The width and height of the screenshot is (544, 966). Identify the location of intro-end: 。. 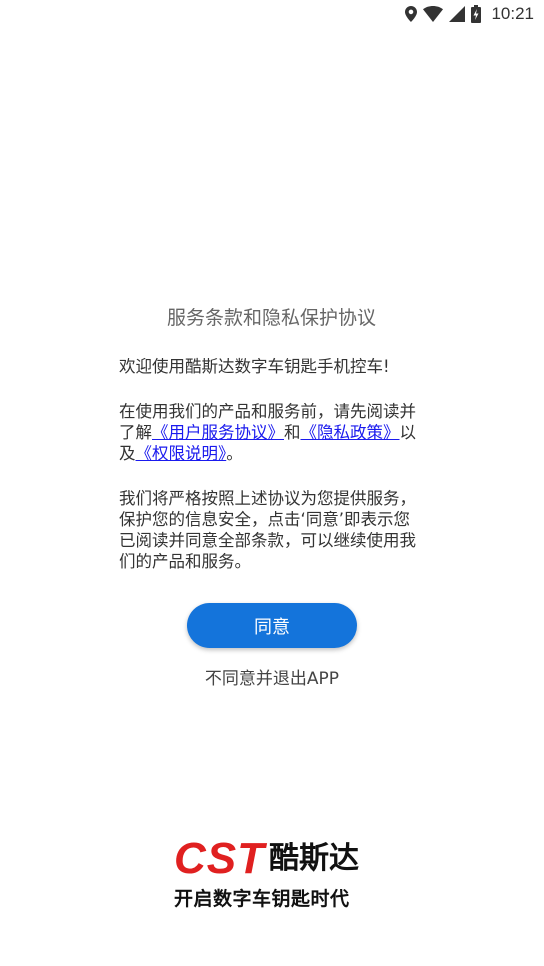
(234, 453).